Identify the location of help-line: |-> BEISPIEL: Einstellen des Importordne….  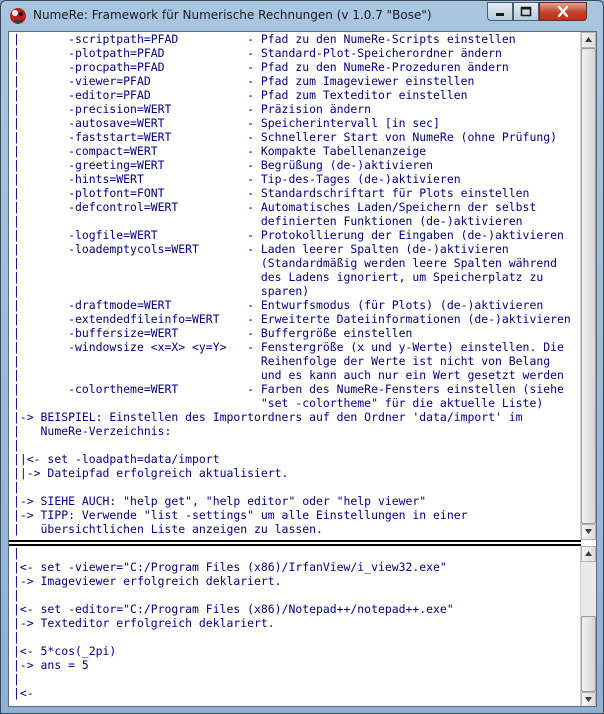
(268, 417).